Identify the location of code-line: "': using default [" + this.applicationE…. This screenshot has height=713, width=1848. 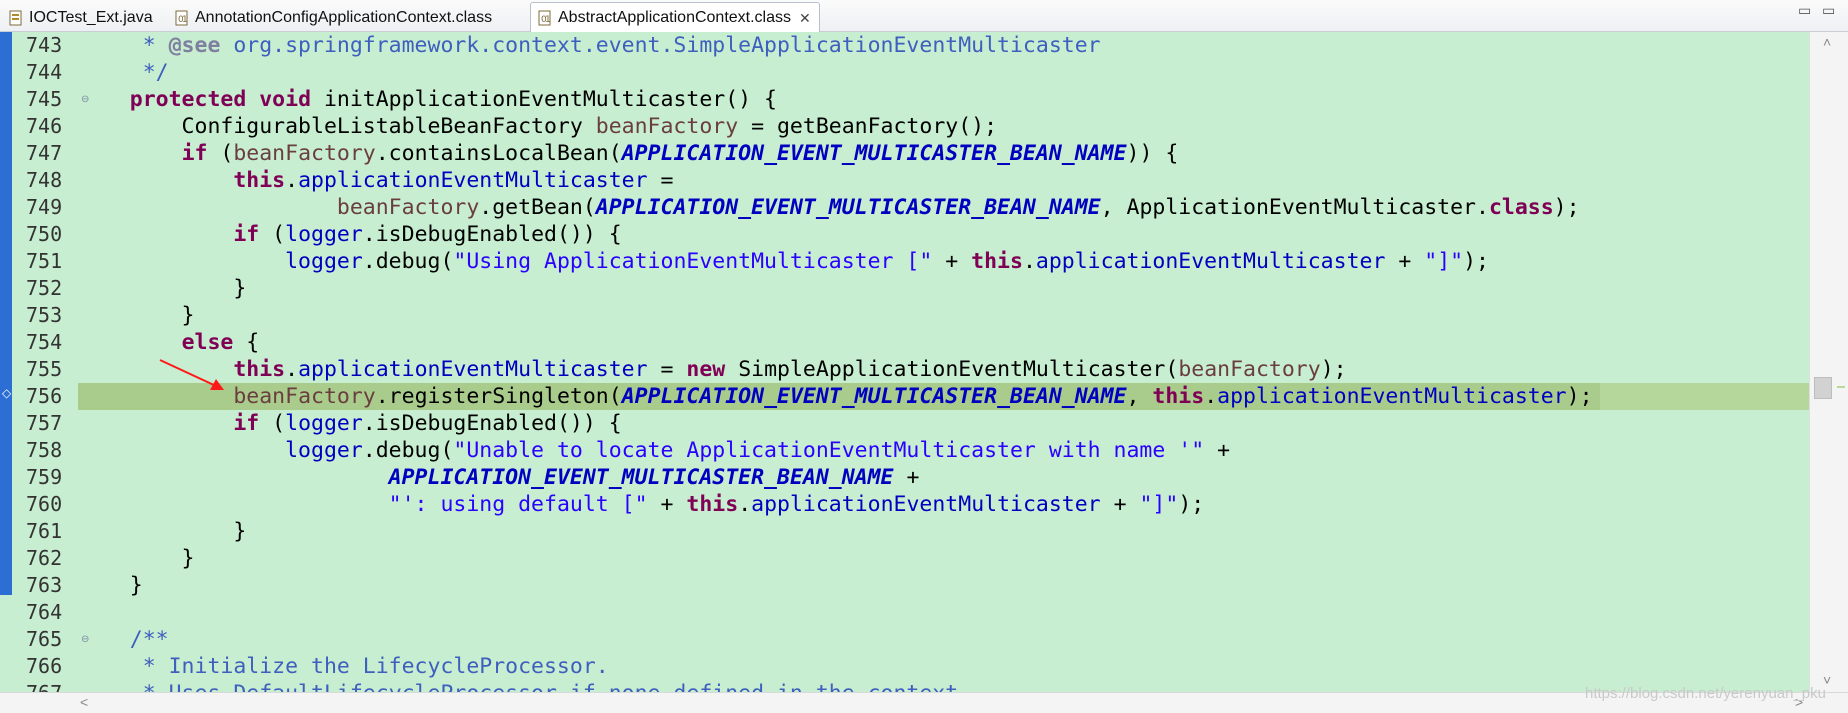
(641, 504).